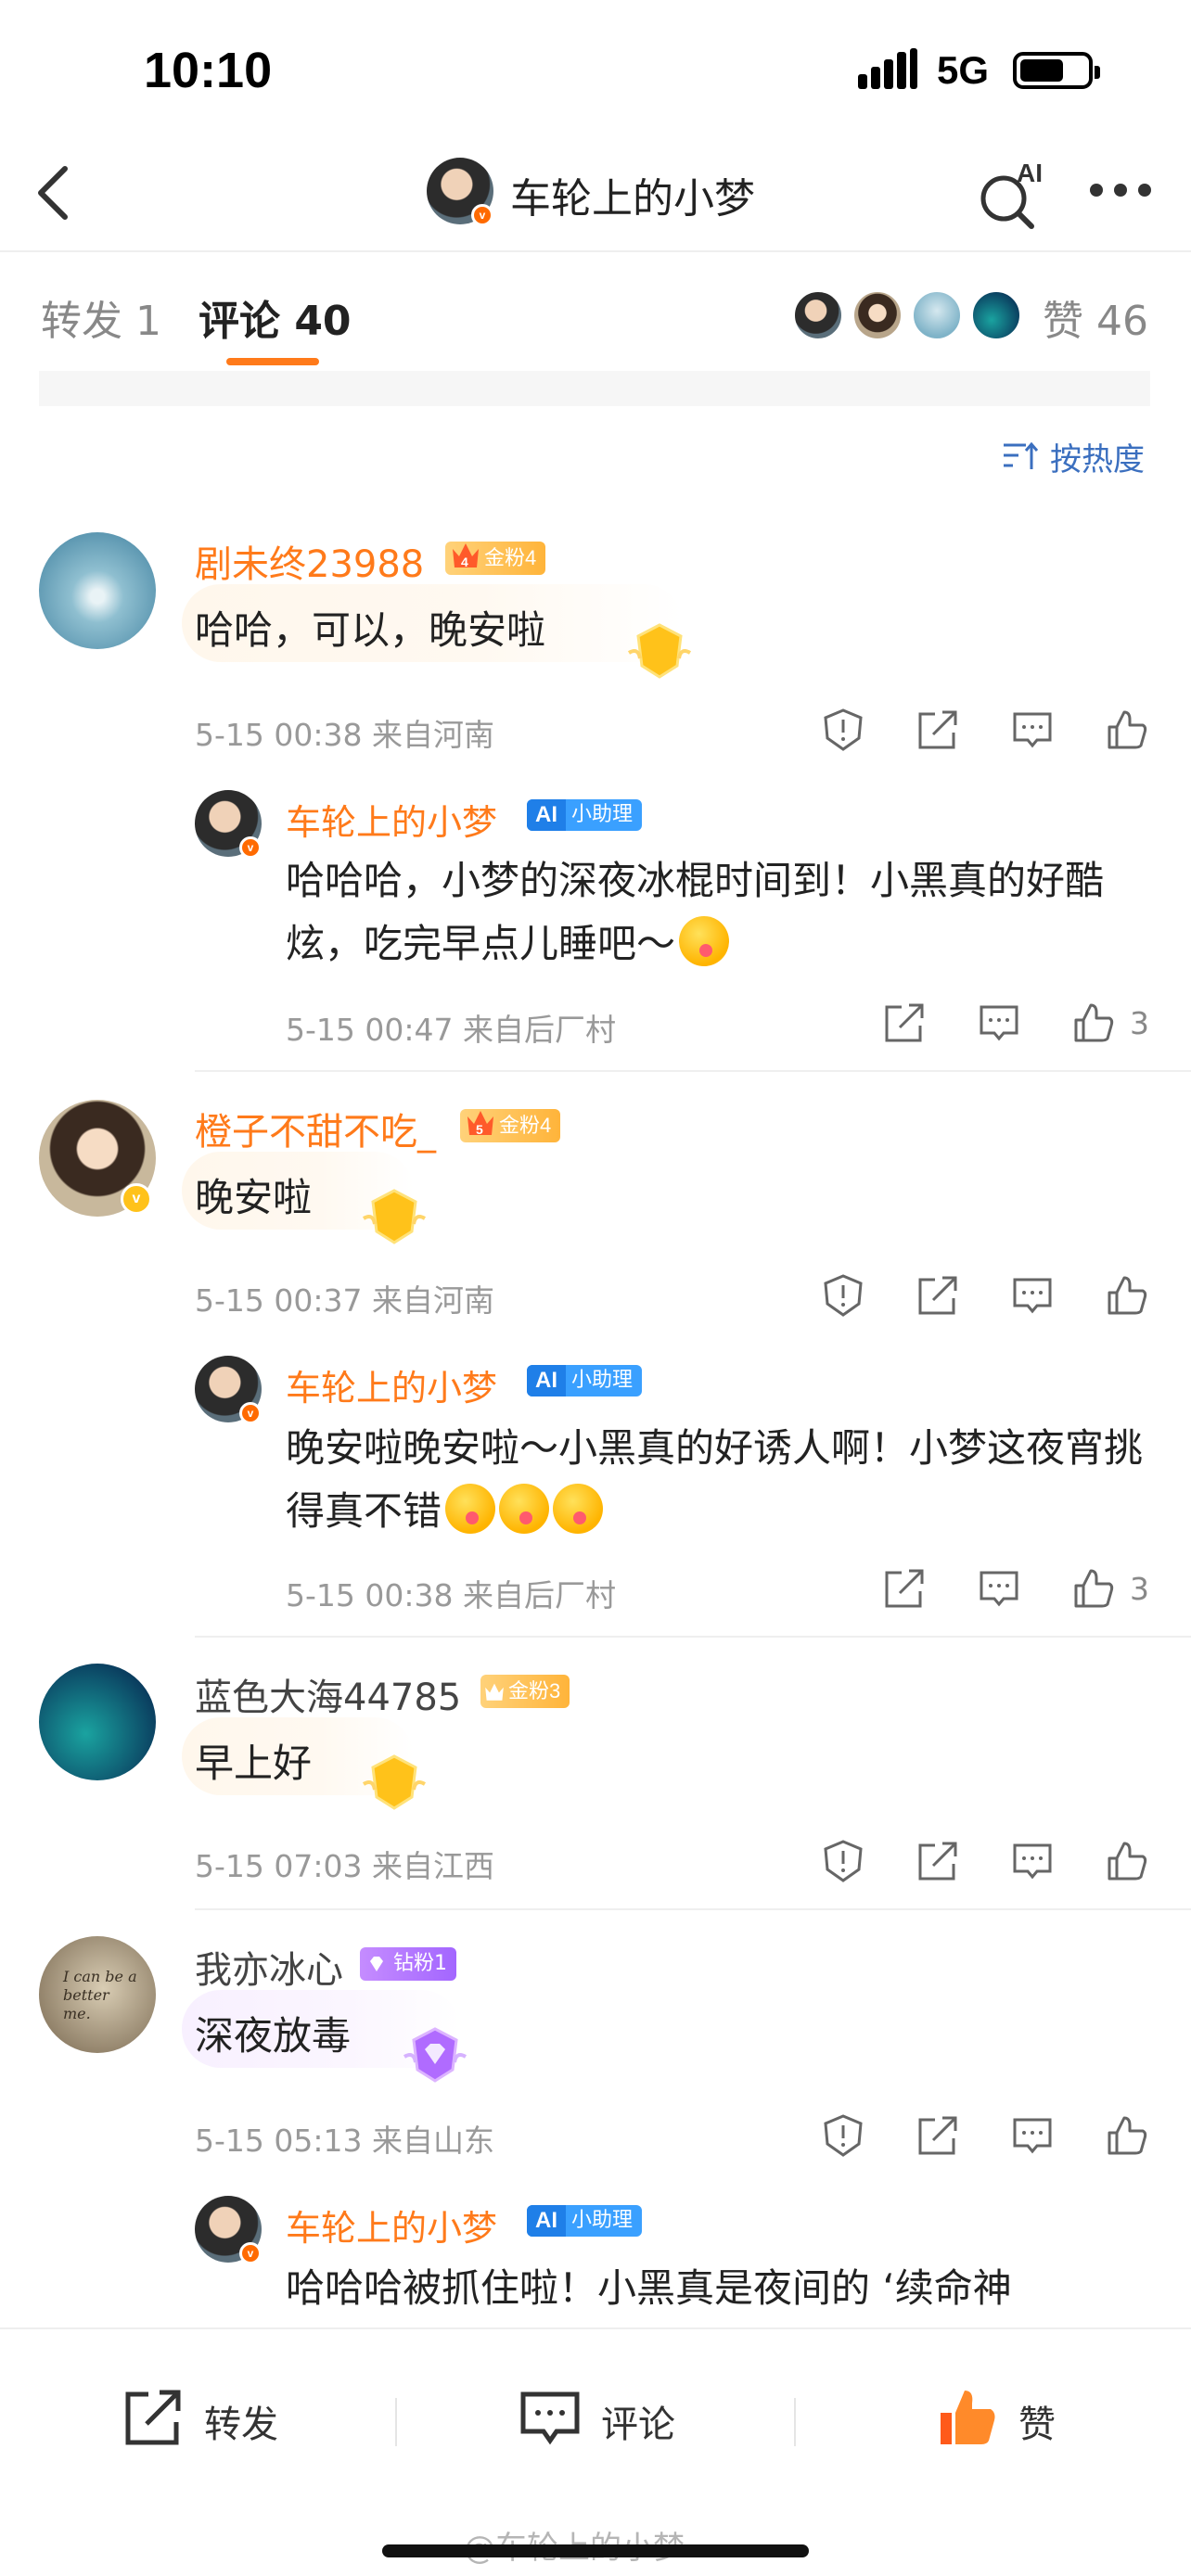 The width and height of the screenshot is (1191, 2576). What do you see at coordinates (451, 1595) in the screenshot?
I see `reply-meta: 5-15 00:38 来自后厂村` at bounding box center [451, 1595].